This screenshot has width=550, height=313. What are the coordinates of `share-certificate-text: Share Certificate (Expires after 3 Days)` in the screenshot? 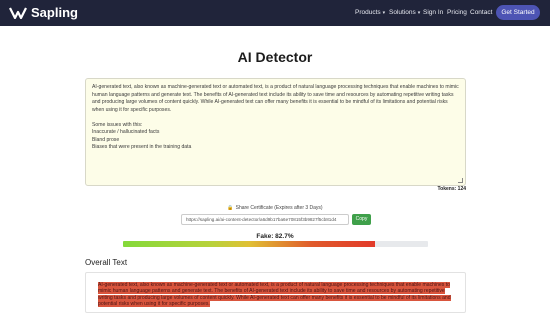 It's located at (279, 208).